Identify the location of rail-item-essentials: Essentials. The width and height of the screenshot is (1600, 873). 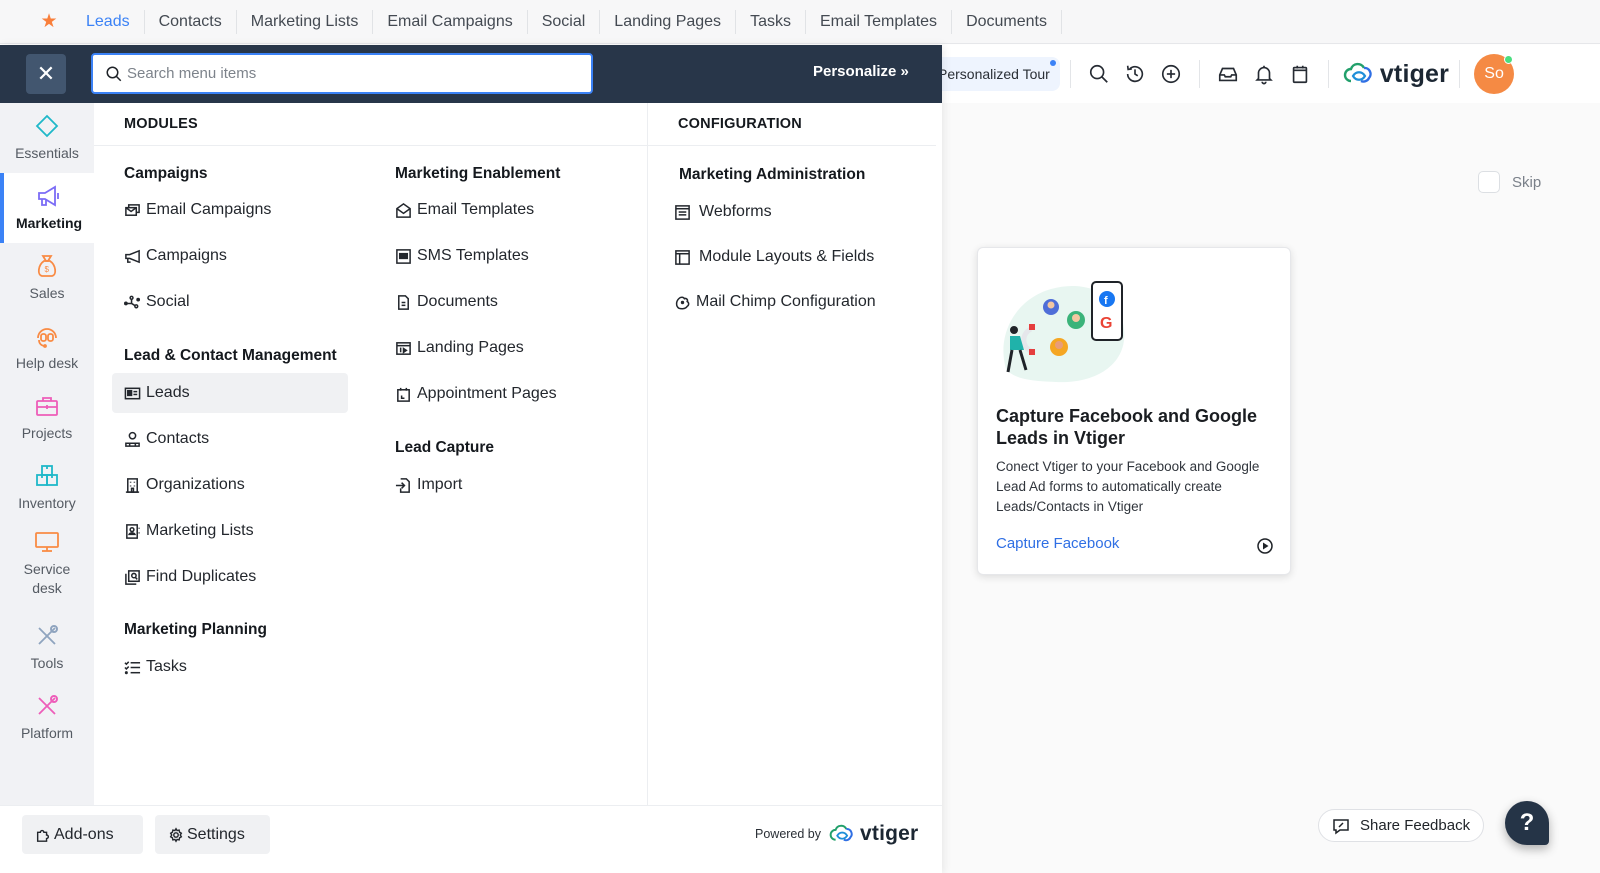
(47, 138).